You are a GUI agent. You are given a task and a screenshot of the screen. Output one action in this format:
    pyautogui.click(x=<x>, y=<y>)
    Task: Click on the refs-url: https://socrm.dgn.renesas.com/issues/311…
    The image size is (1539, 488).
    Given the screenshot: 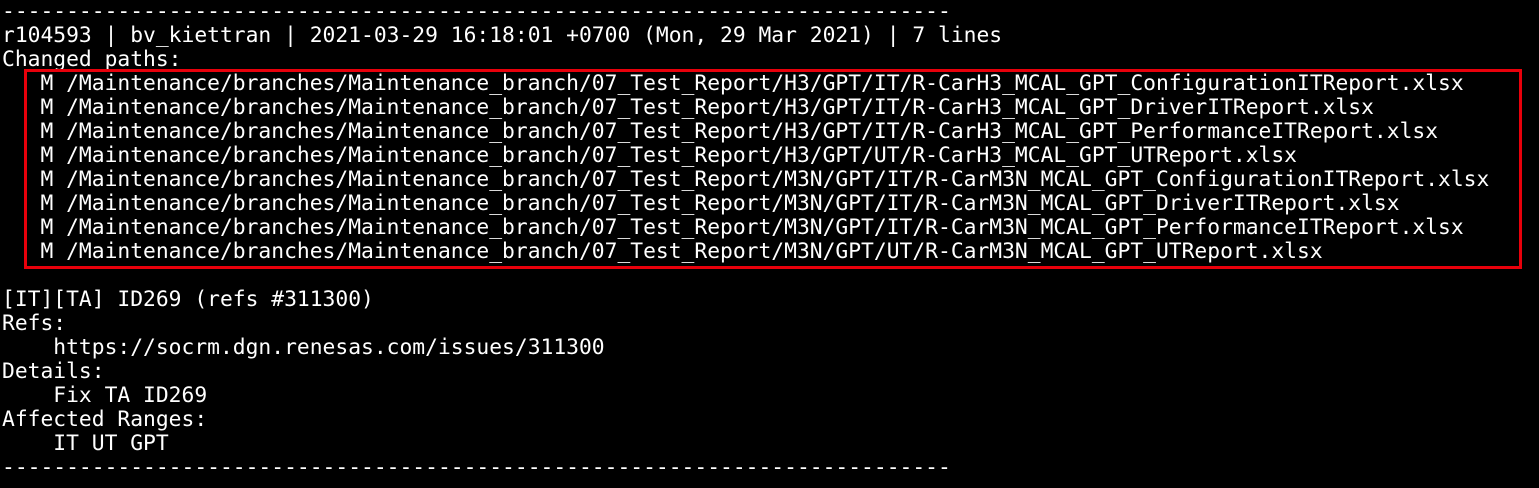 What is the action you would take?
    pyautogui.click(x=303, y=347)
    